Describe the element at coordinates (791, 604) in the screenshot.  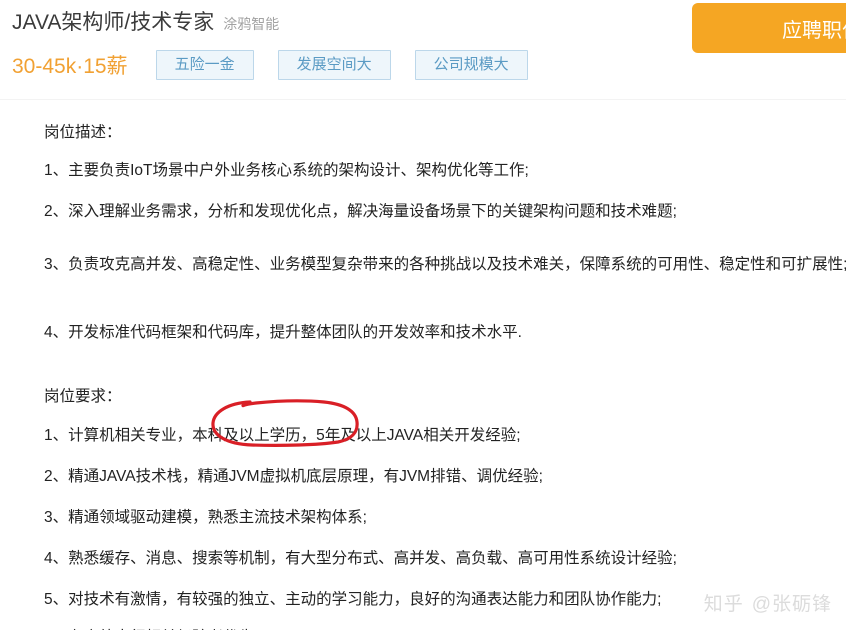
I see `watermark-handle: @张砺锋` at that location.